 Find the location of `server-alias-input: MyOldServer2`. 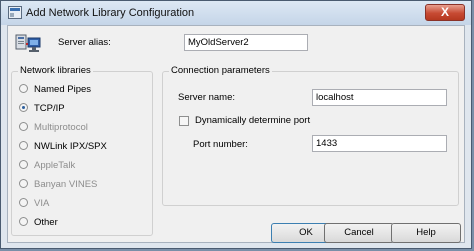

server-alias-input: MyOldServer2 is located at coordinates (246, 42).